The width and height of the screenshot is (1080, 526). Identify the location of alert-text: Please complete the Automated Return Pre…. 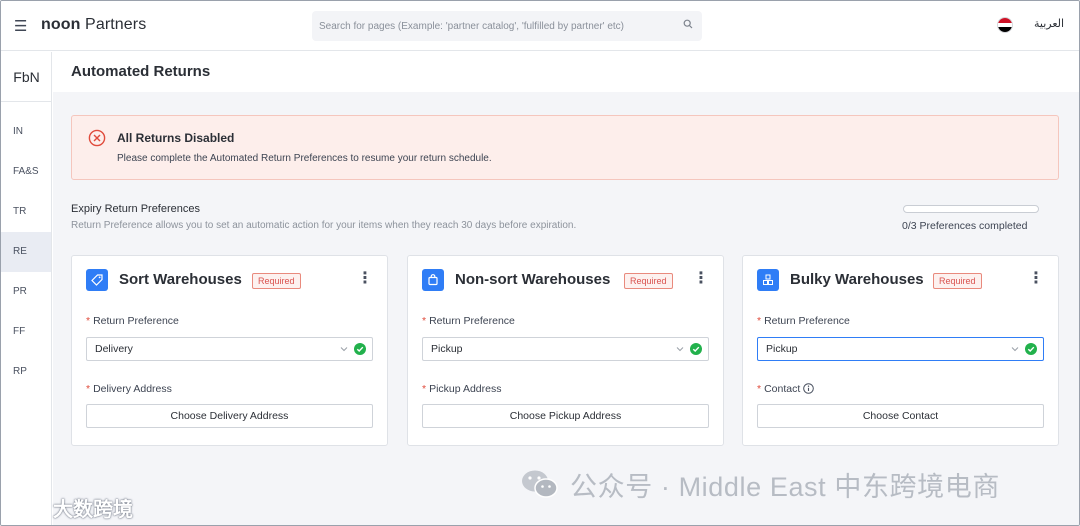
(304, 158).